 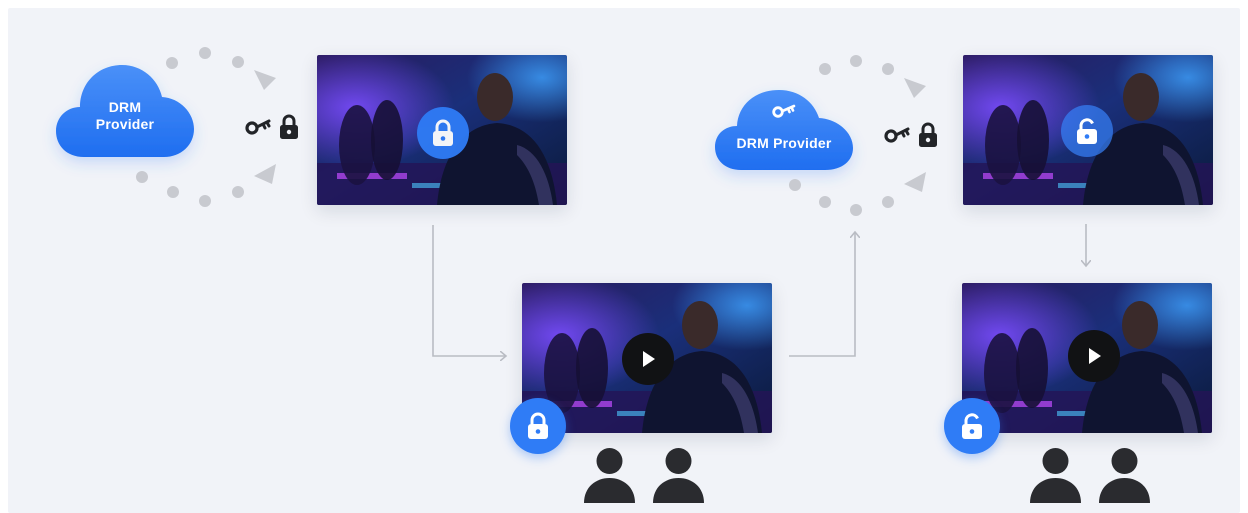 I want to click on video-frame-encrypted, so click(x=442, y=130).